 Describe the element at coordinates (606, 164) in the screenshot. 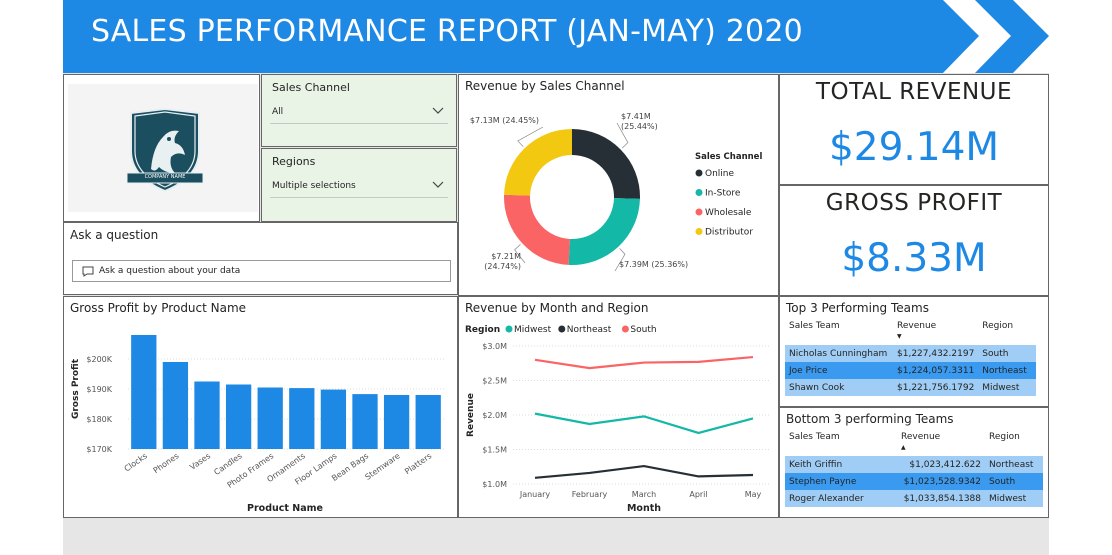

I see `donut-slice-online` at that location.